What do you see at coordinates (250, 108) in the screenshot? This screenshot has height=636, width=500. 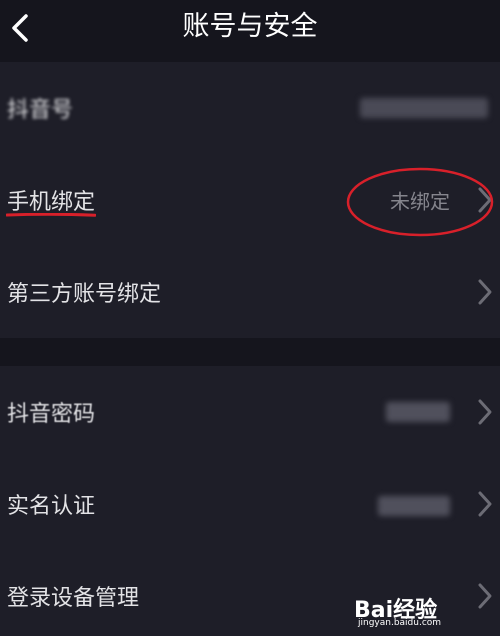 I see `row-douyin-id: 抖音号` at bounding box center [250, 108].